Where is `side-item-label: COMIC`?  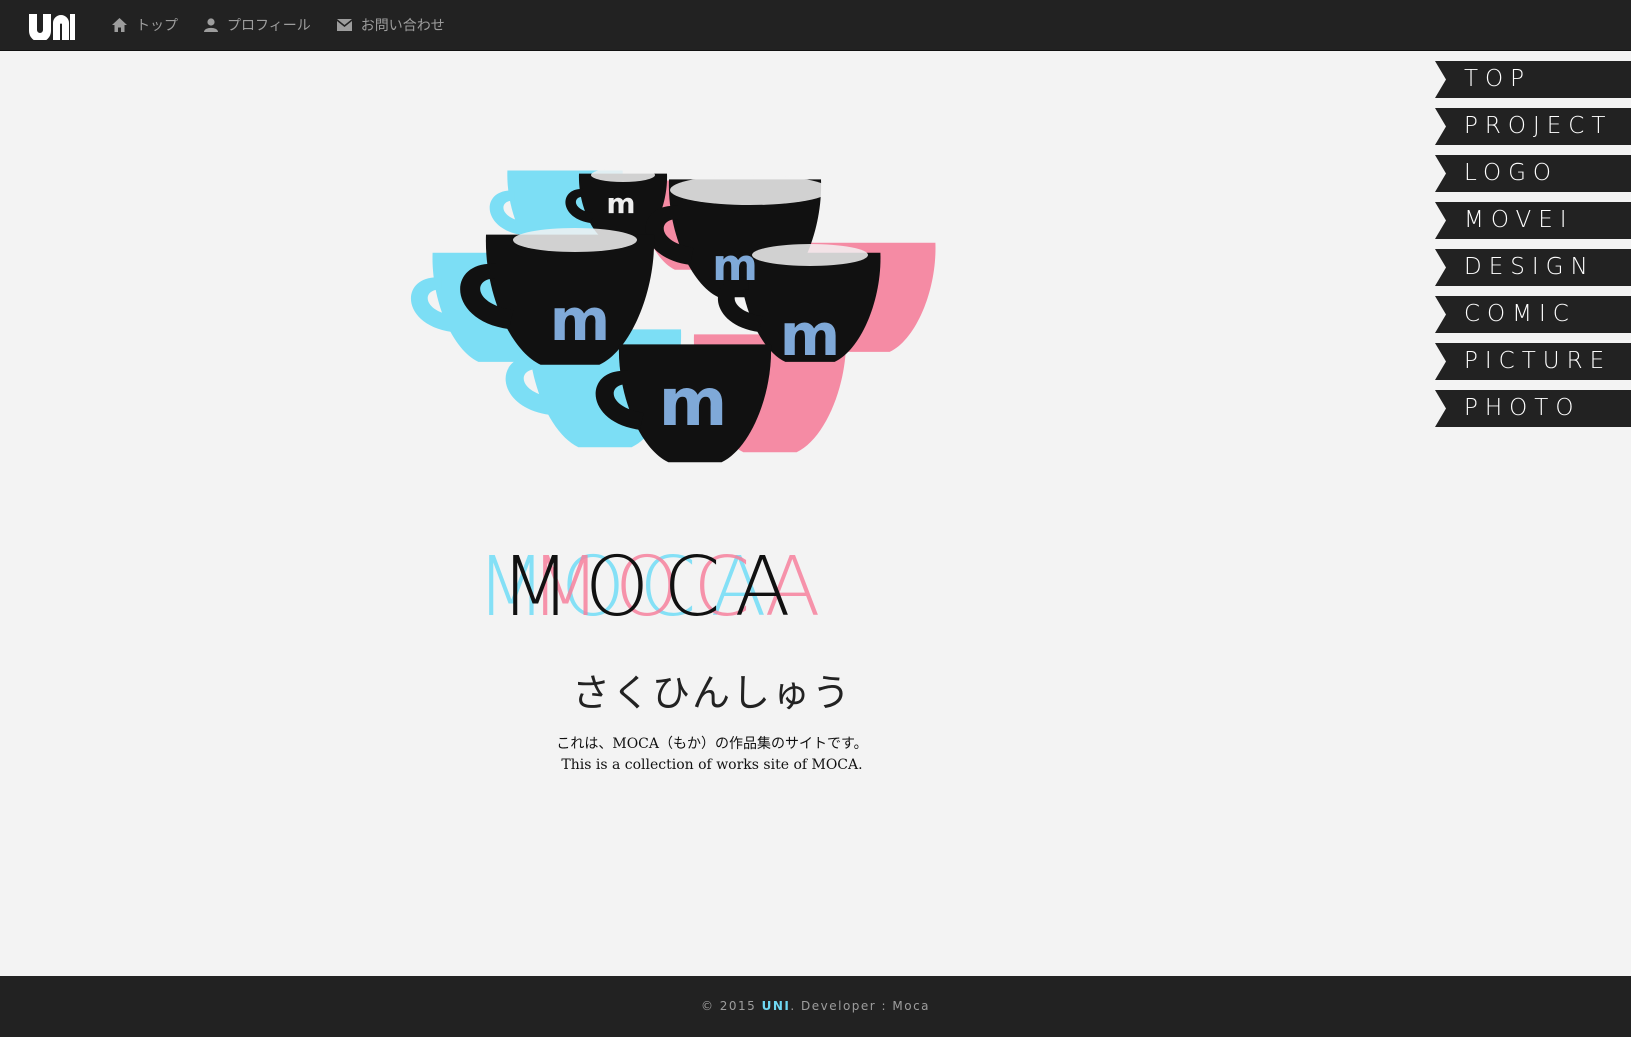
side-item-label: COMIC is located at coordinates (1520, 314).